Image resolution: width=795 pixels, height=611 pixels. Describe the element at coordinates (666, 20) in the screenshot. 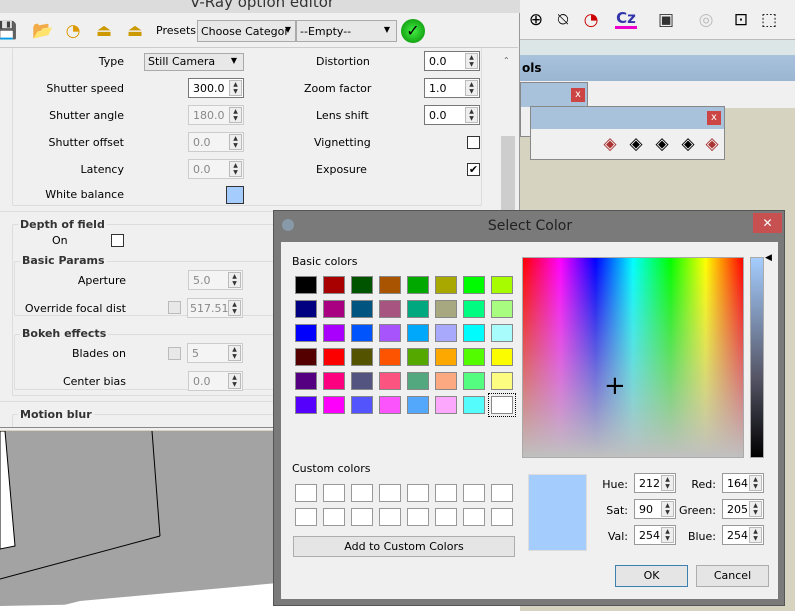

I see `table-icon: ▣` at that location.